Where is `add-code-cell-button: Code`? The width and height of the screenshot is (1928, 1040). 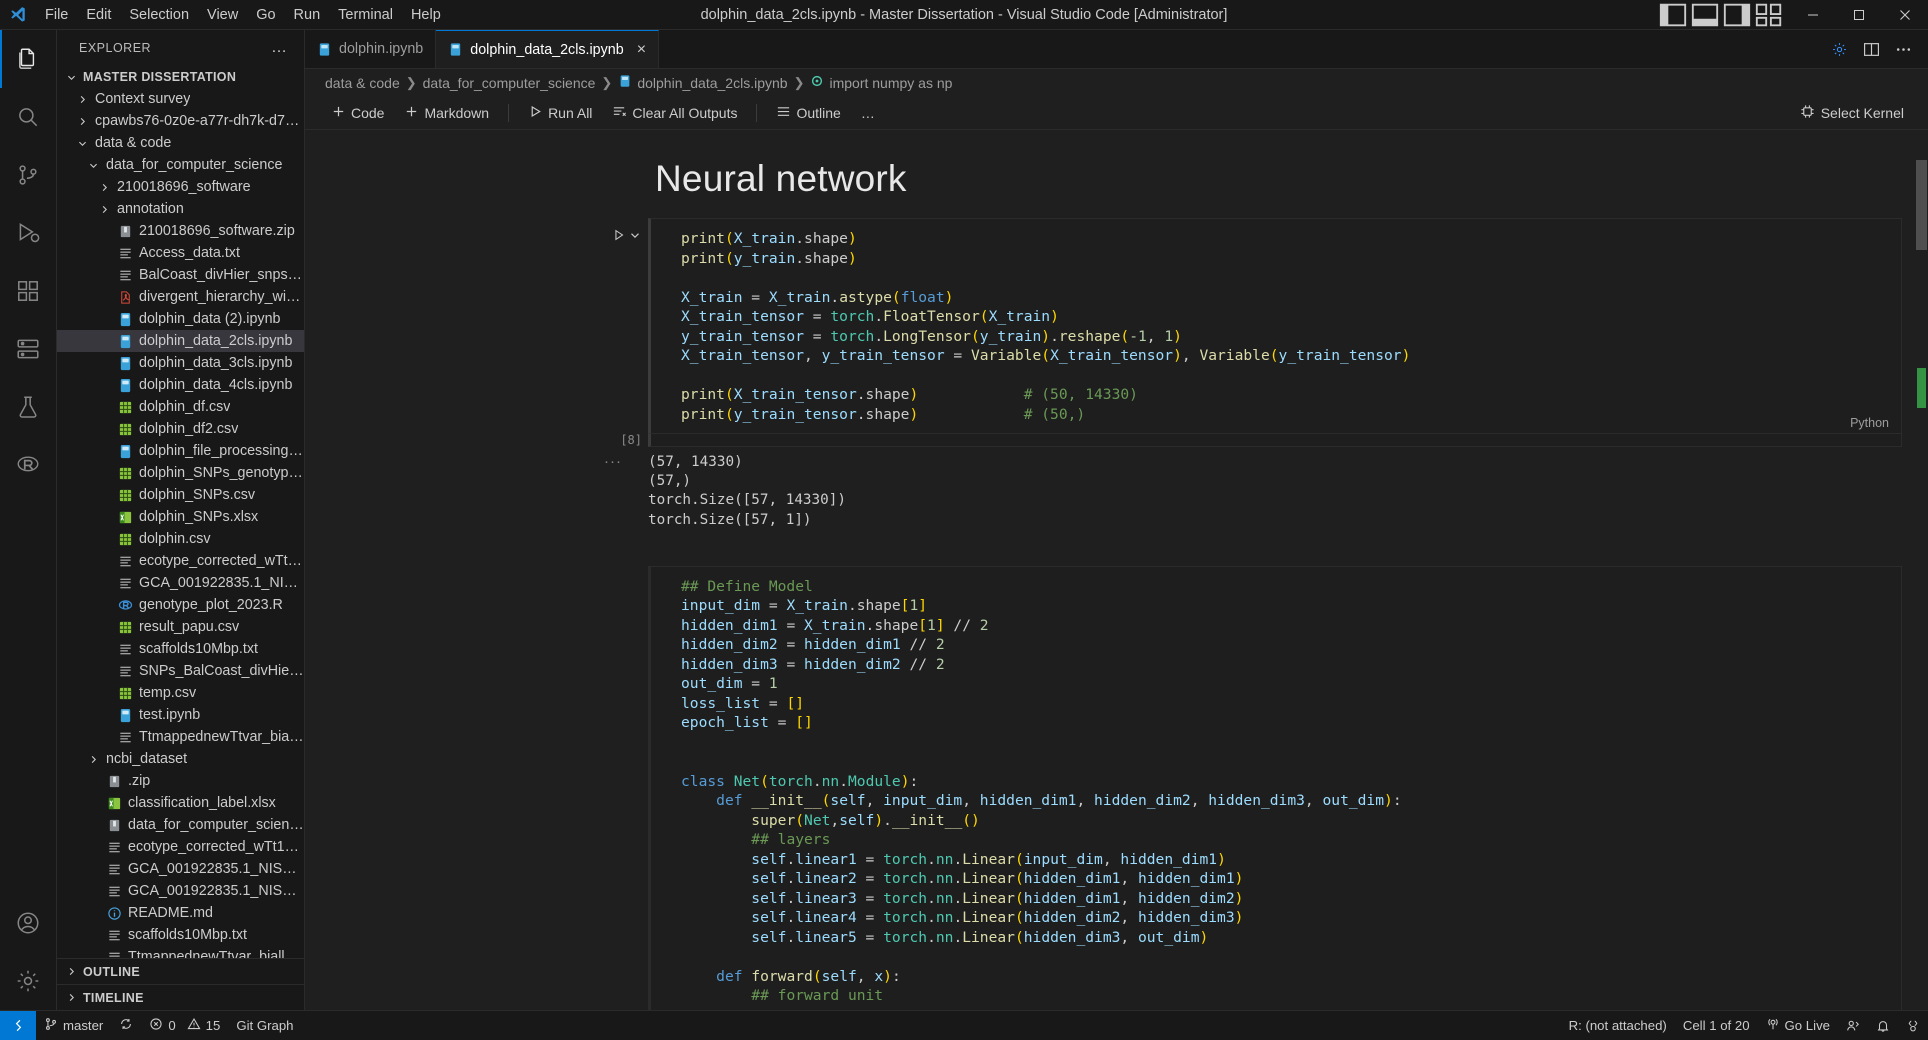 add-code-cell-button: Code is located at coordinates (357, 113).